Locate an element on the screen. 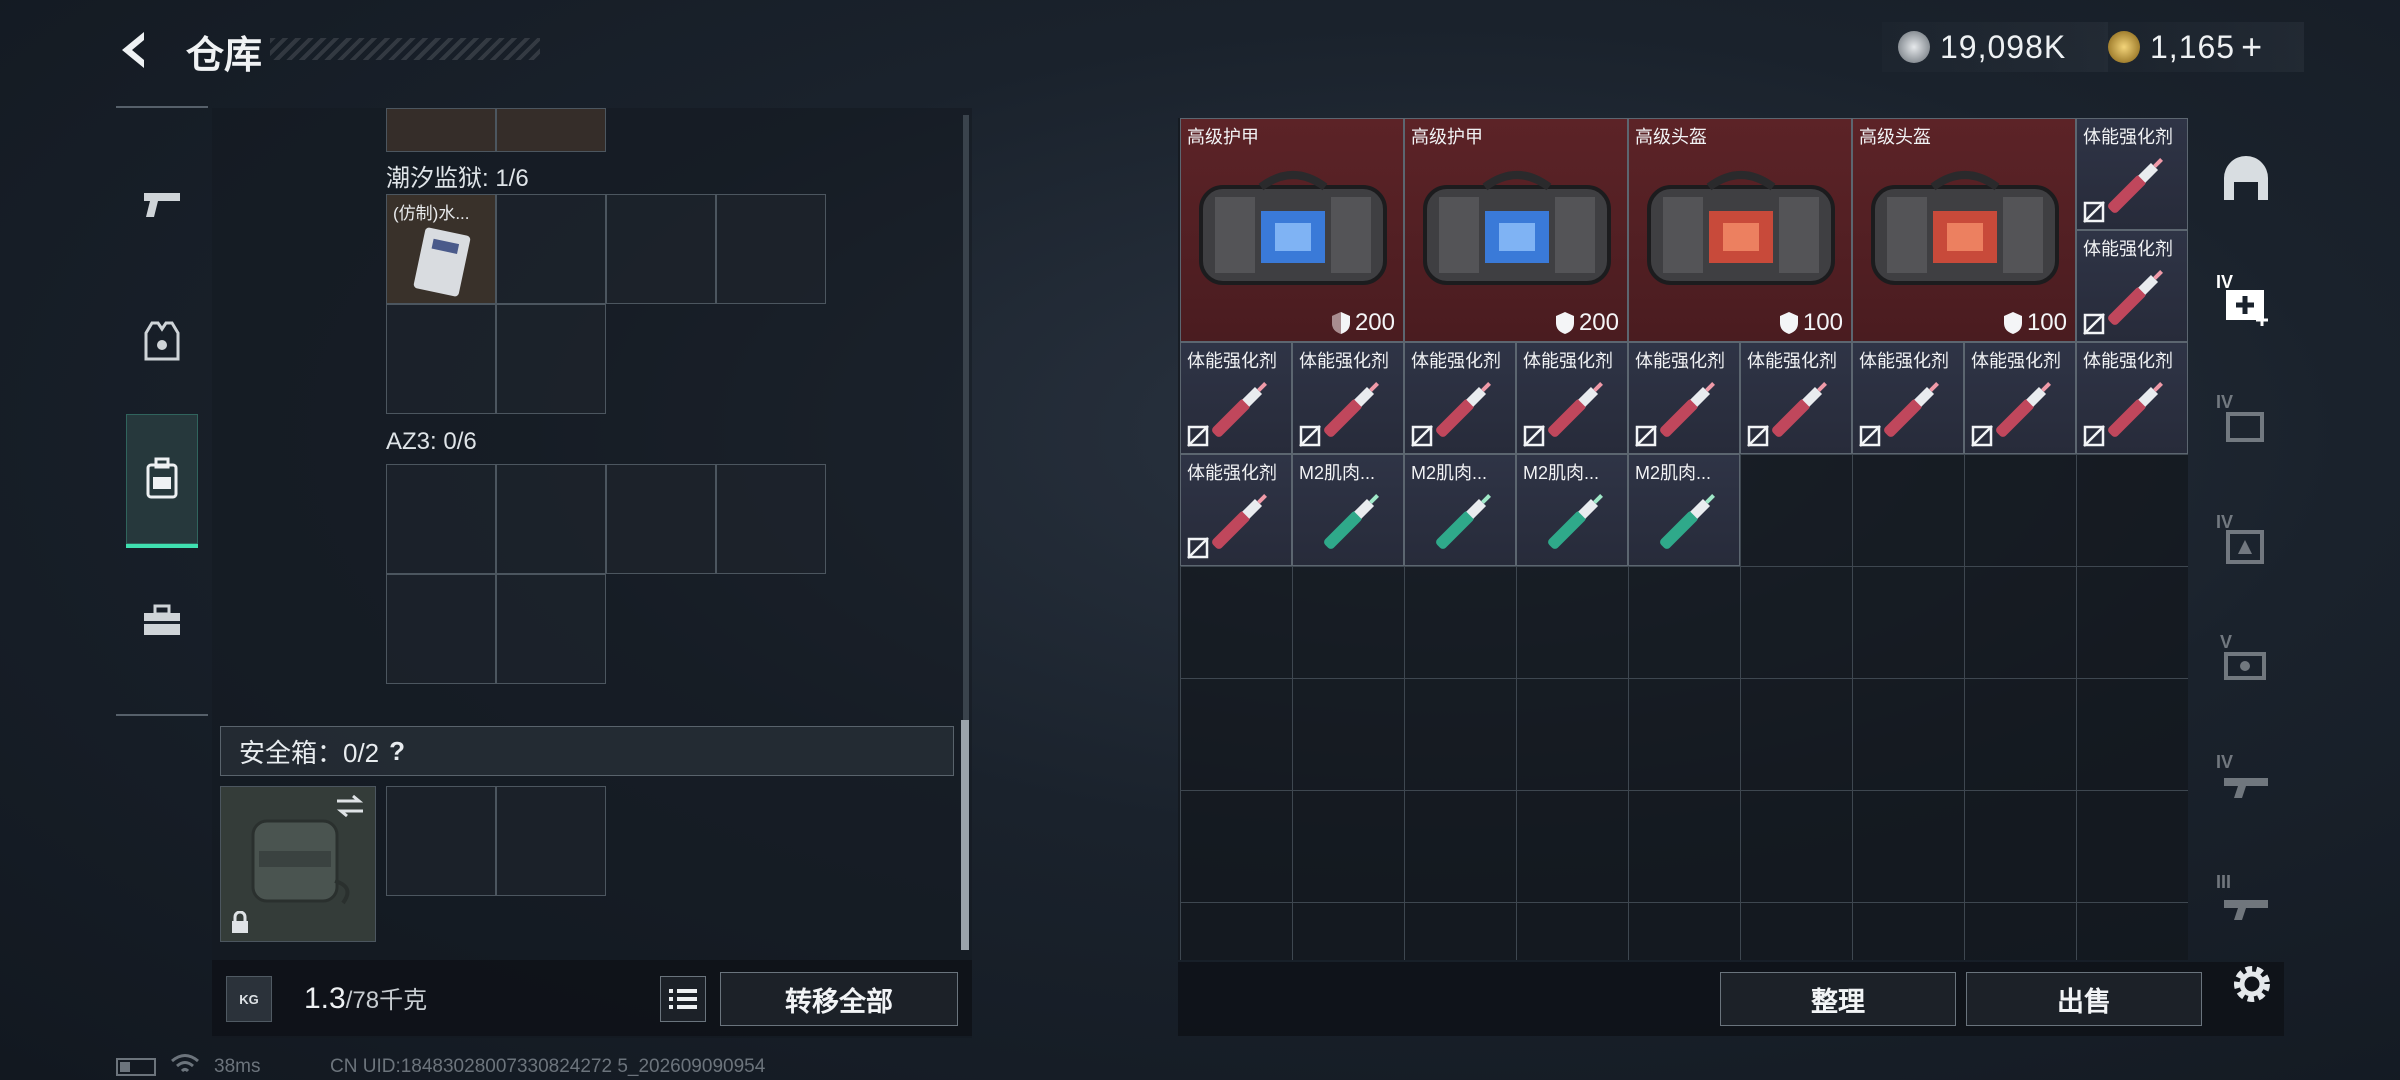 The height and width of the screenshot is (1080, 2400). sell-button: 出售 is located at coordinates (2084, 999).